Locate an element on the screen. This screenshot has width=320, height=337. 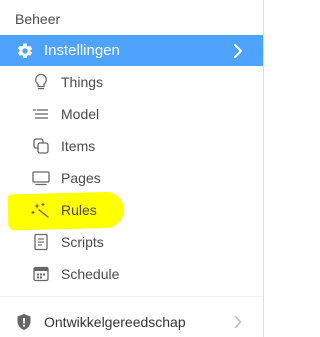
sidebar-item-label: Model is located at coordinates (80, 114).